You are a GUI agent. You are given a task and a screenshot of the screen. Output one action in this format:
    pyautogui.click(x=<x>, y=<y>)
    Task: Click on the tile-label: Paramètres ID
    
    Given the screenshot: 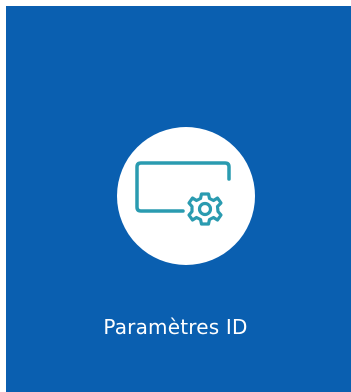 What is the action you would take?
    pyautogui.click(x=175, y=327)
    